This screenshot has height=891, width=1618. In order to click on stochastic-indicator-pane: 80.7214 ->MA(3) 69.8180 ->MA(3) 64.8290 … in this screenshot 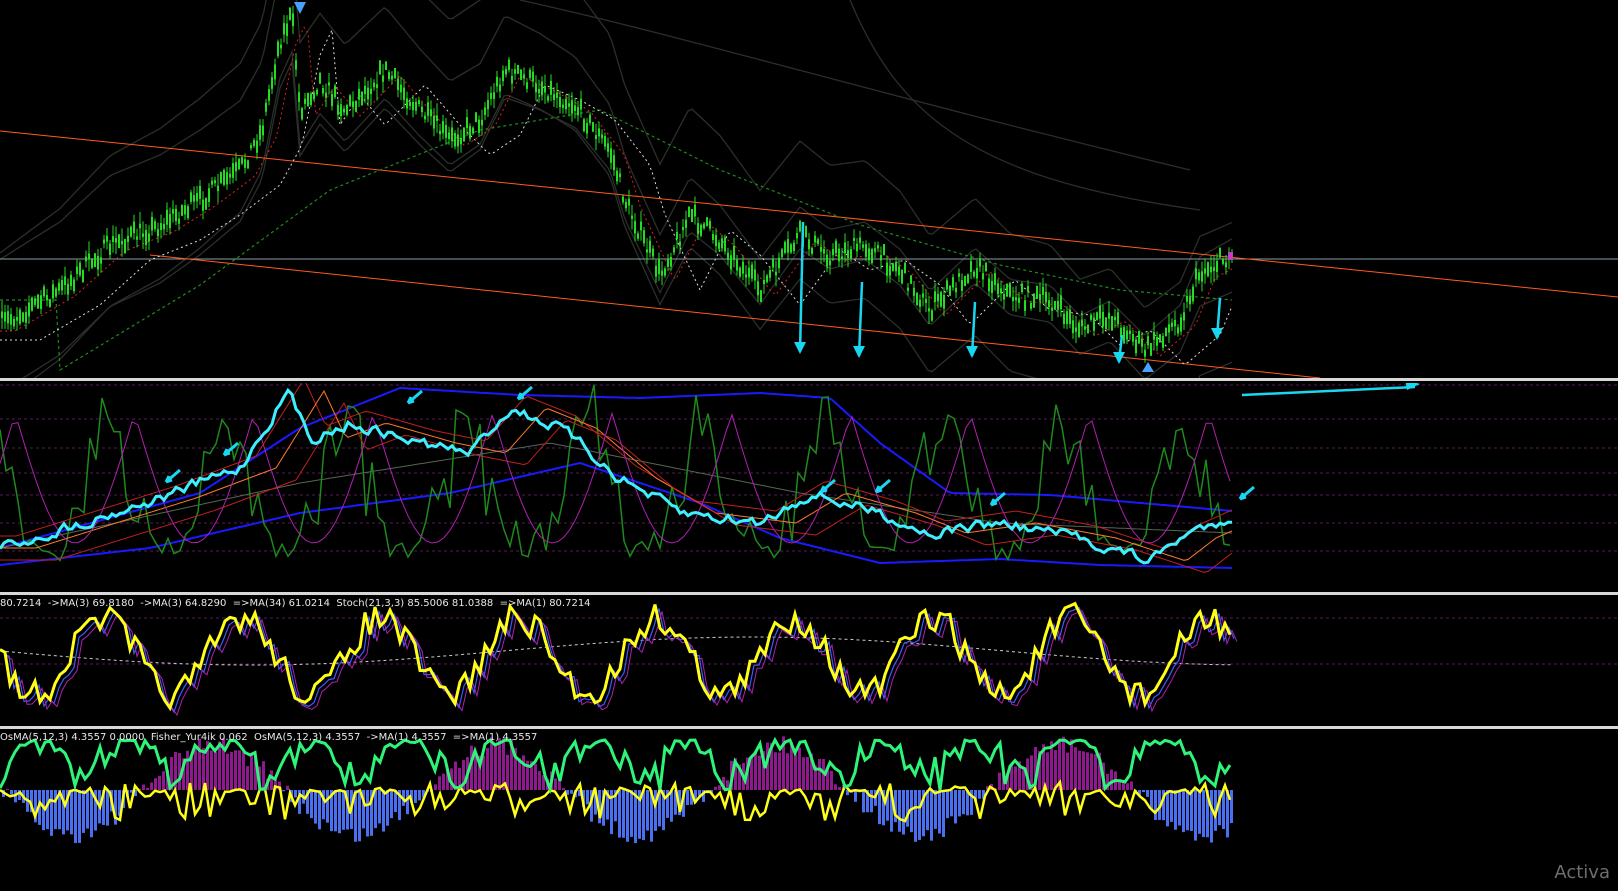, I will do `click(809, 661)`.